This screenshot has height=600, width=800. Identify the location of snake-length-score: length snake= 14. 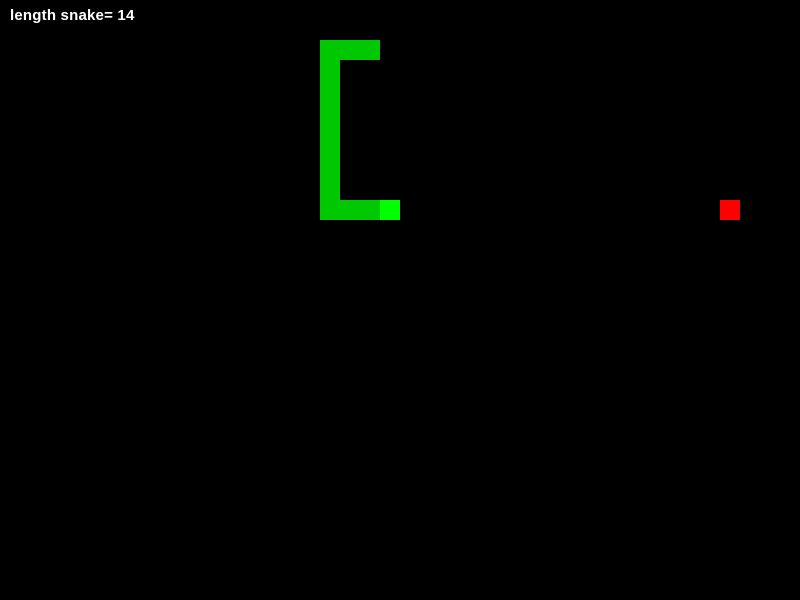
(72, 15).